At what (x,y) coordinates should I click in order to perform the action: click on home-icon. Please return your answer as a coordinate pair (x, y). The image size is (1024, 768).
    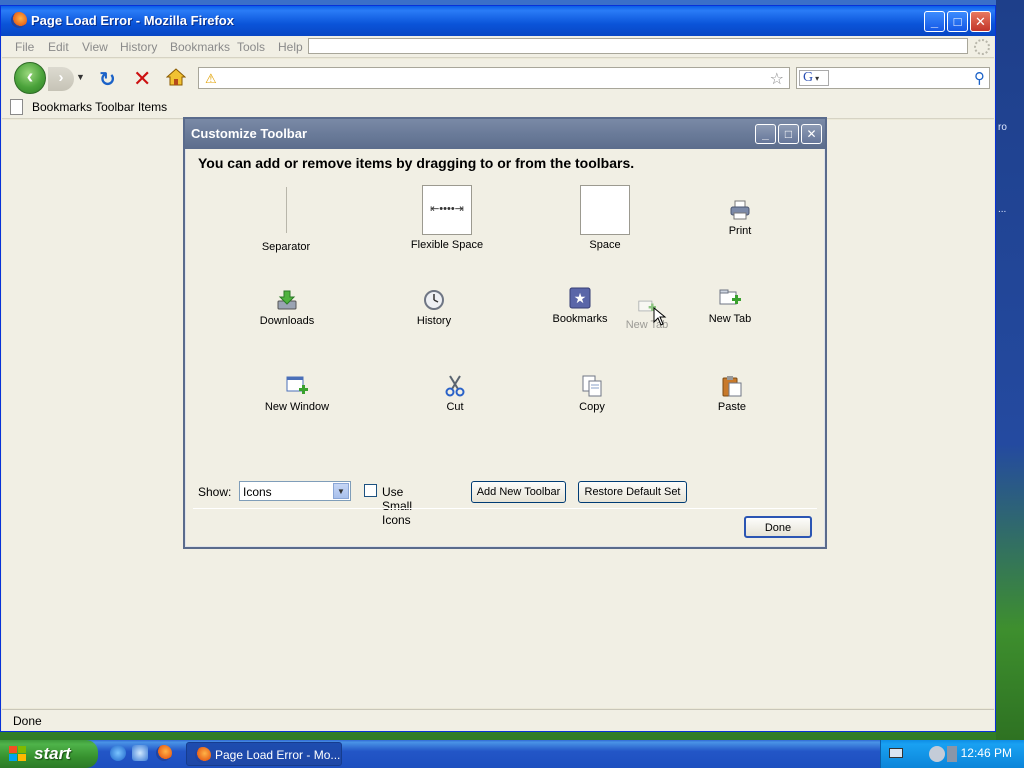
    Looking at the image, I should click on (176, 77).